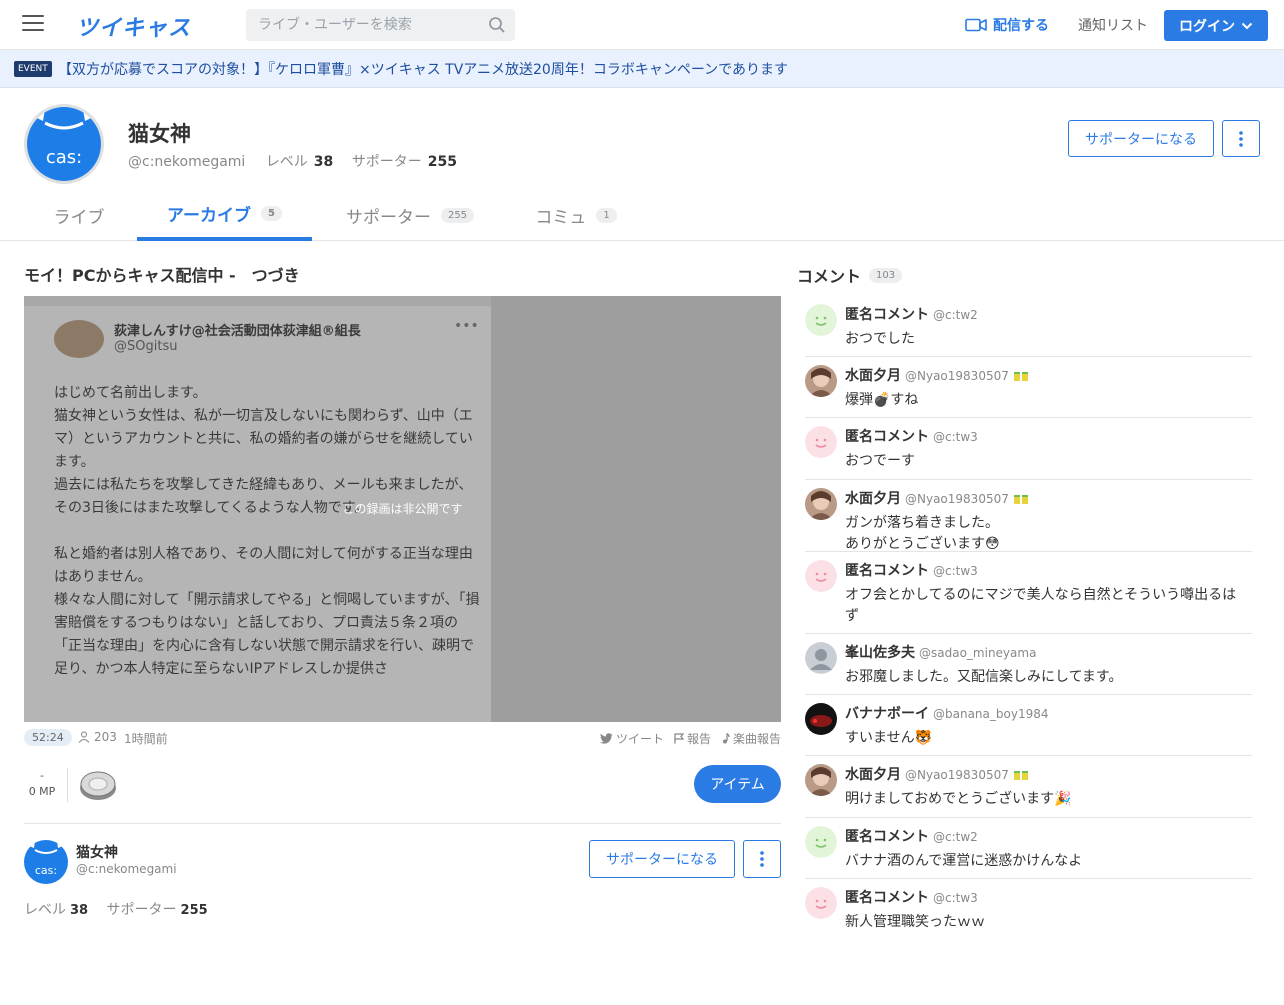 Image resolution: width=1284 pixels, height=1005 pixels. Describe the element at coordinates (991, 714) in the screenshot. I see `comment-author-handle: @banana_boy1984` at that location.